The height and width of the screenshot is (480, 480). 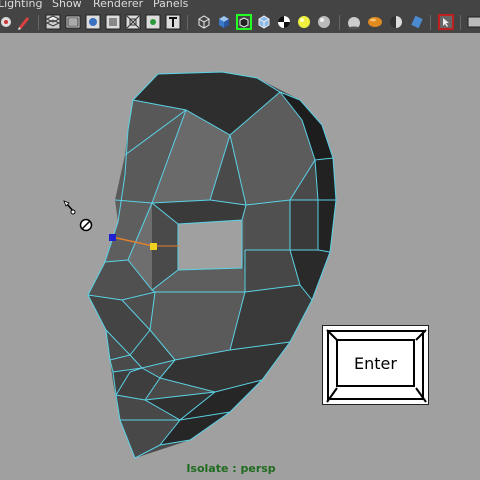 I want to click on pencil-icon, so click(x=24, y=22).